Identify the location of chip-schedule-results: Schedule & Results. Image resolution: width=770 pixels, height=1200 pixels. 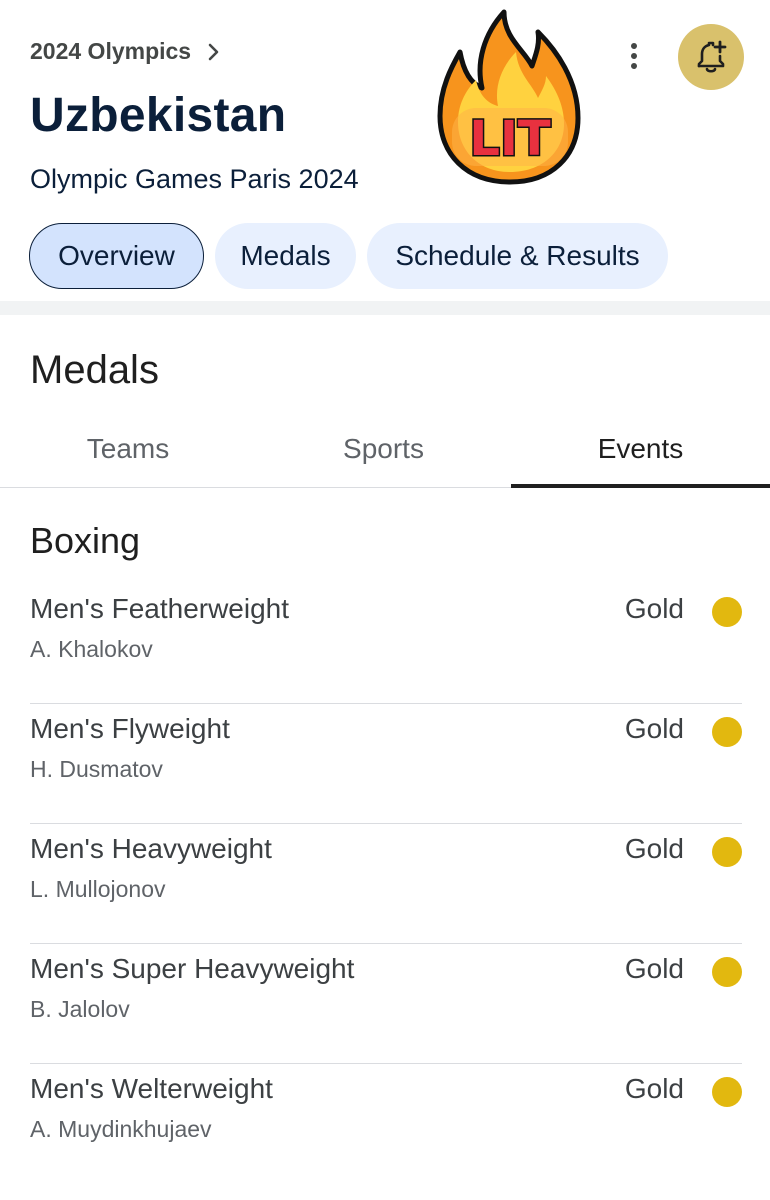
(517, 256).